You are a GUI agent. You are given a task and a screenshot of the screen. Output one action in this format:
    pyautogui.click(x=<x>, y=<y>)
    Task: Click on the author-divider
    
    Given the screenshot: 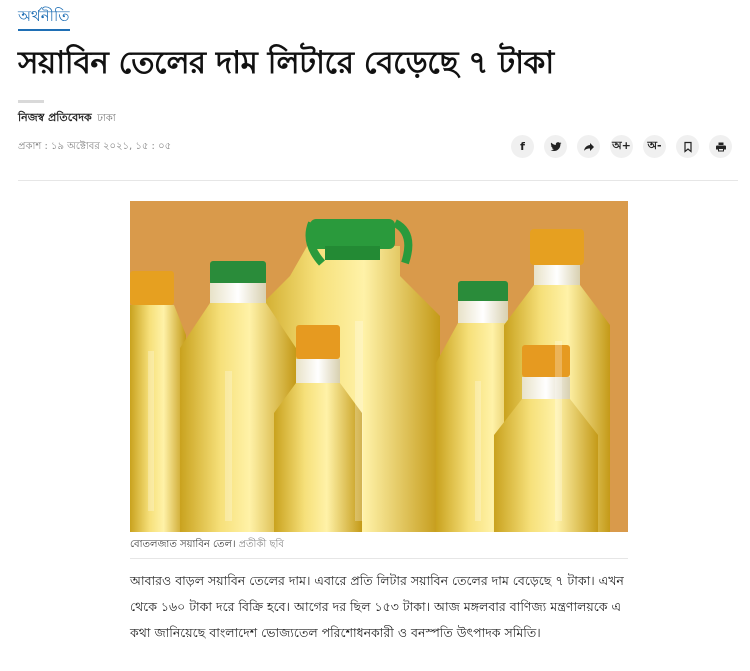 What is the action you would take?
    pyautogui.click(x=31, y=101)
    